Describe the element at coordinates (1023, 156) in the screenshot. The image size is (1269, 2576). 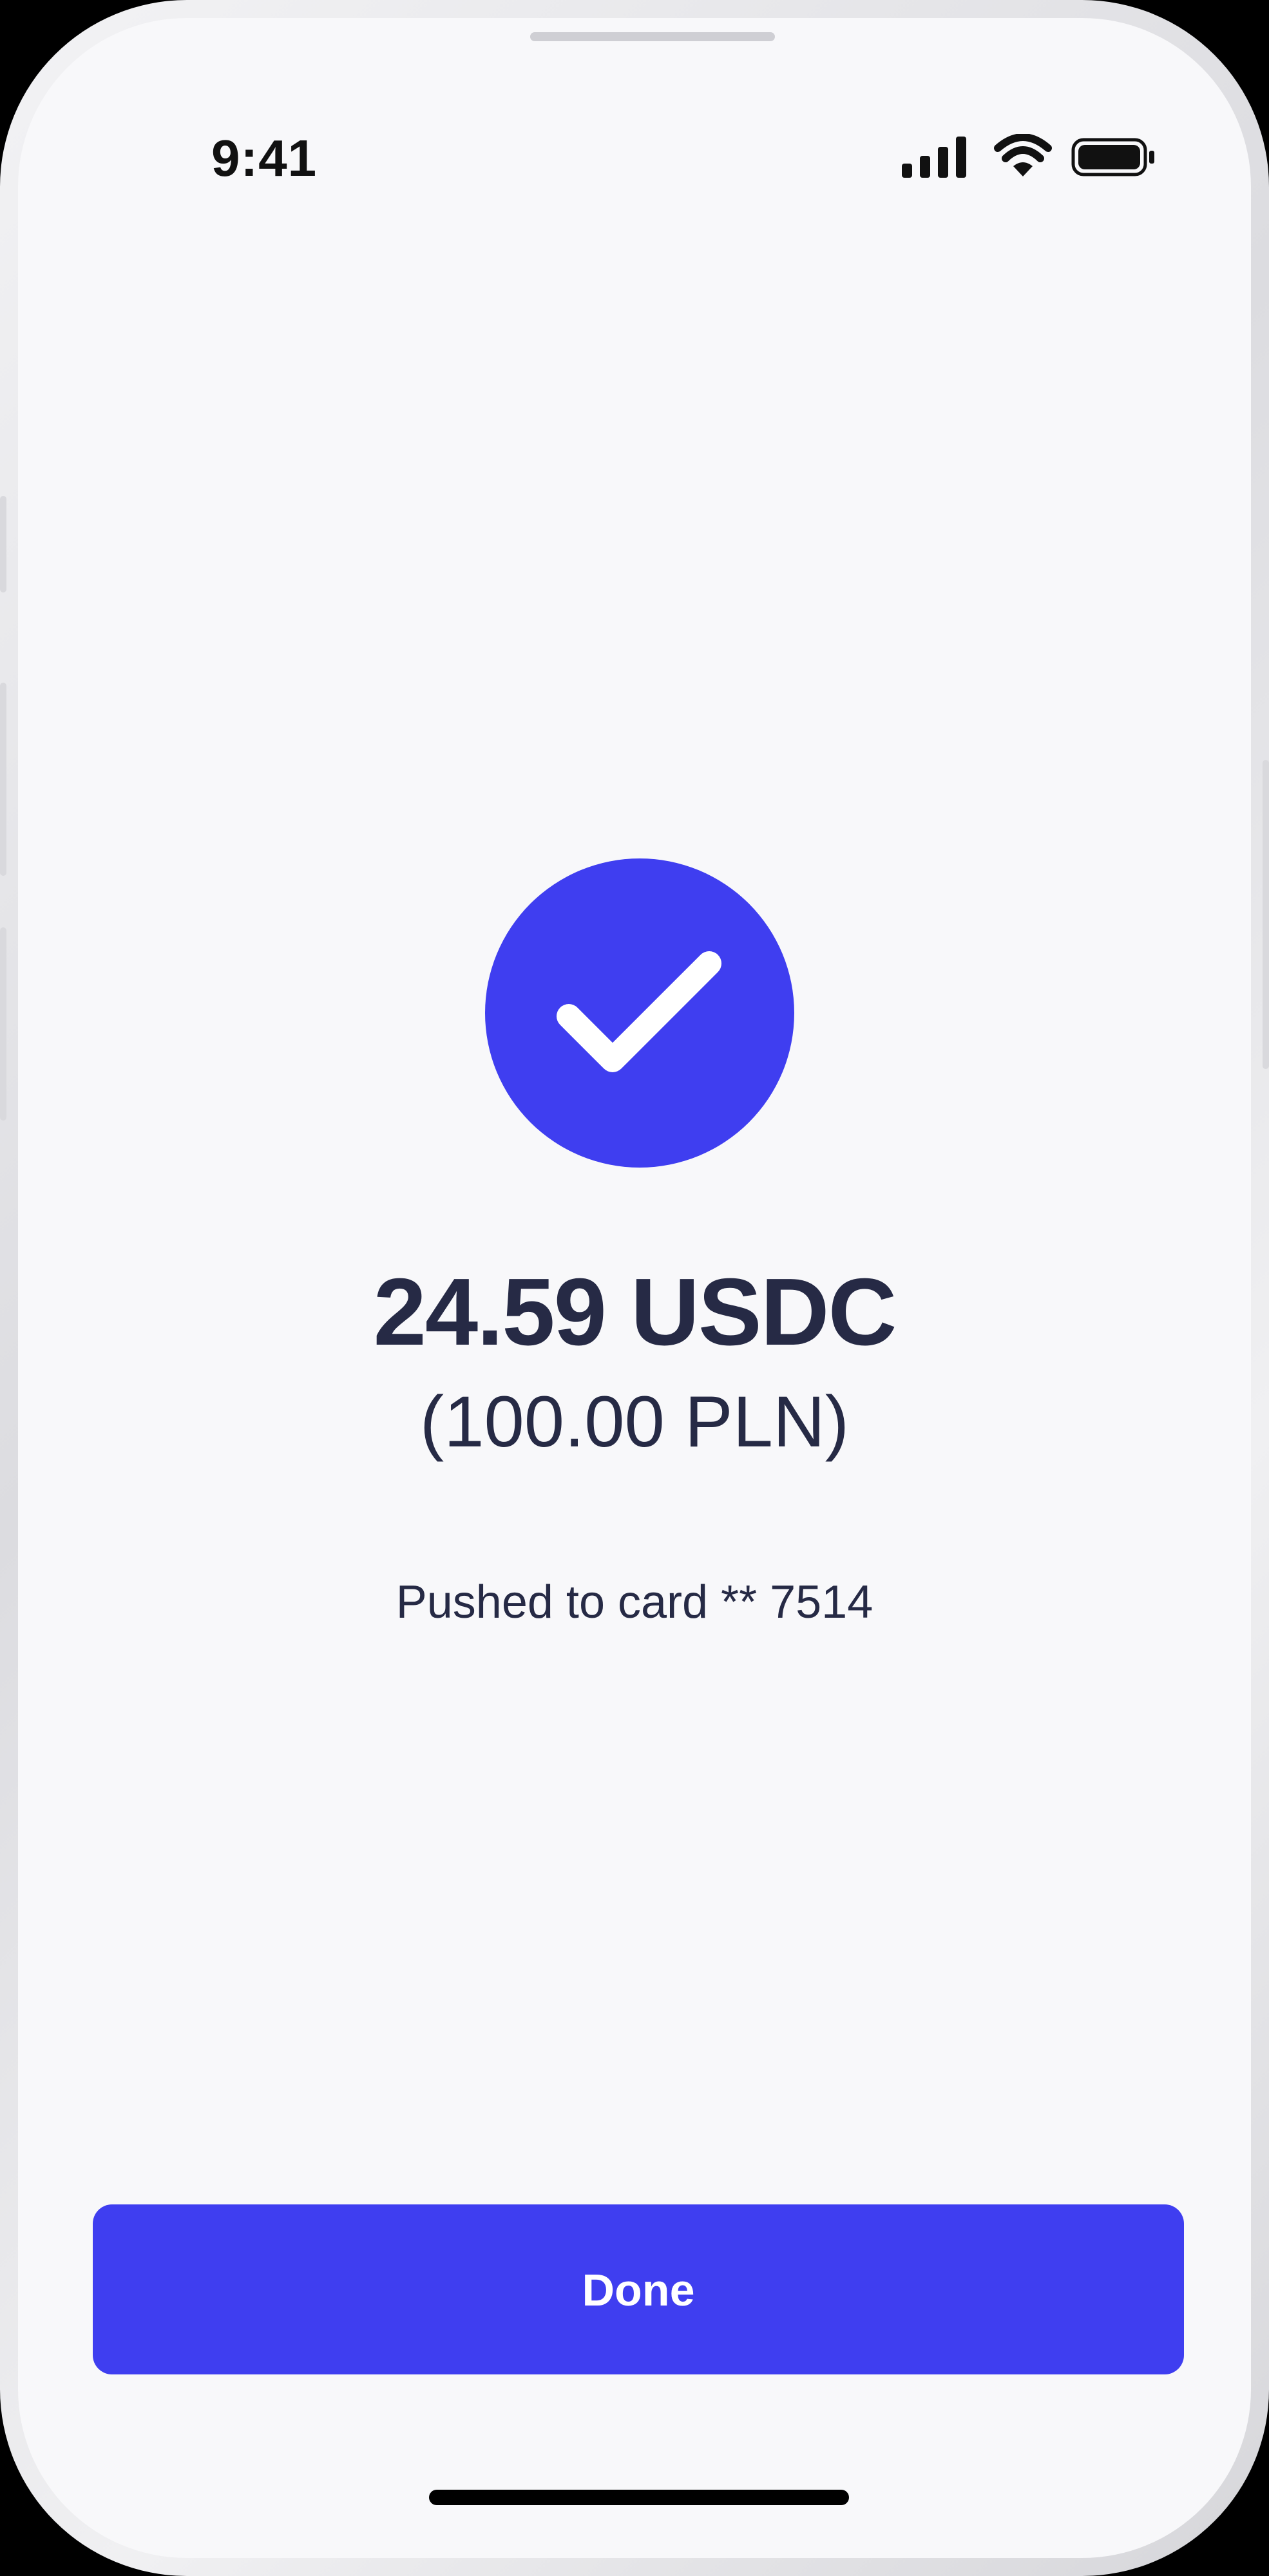
I see `wifi-icon` at that location.